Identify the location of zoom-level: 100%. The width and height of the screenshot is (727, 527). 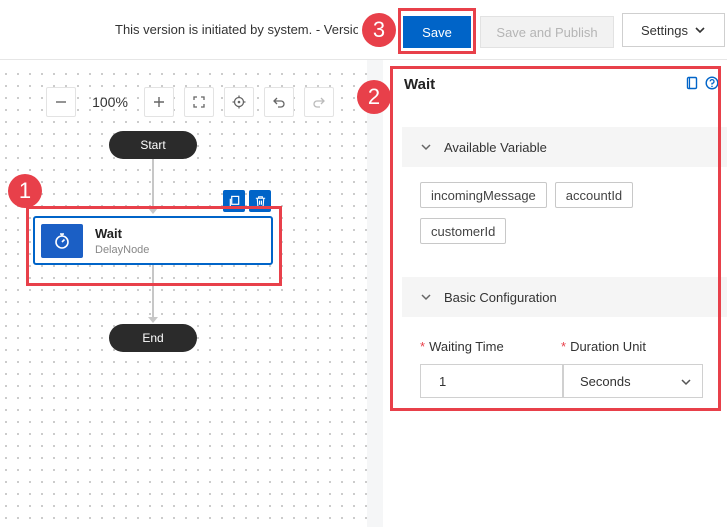
(110, 102).